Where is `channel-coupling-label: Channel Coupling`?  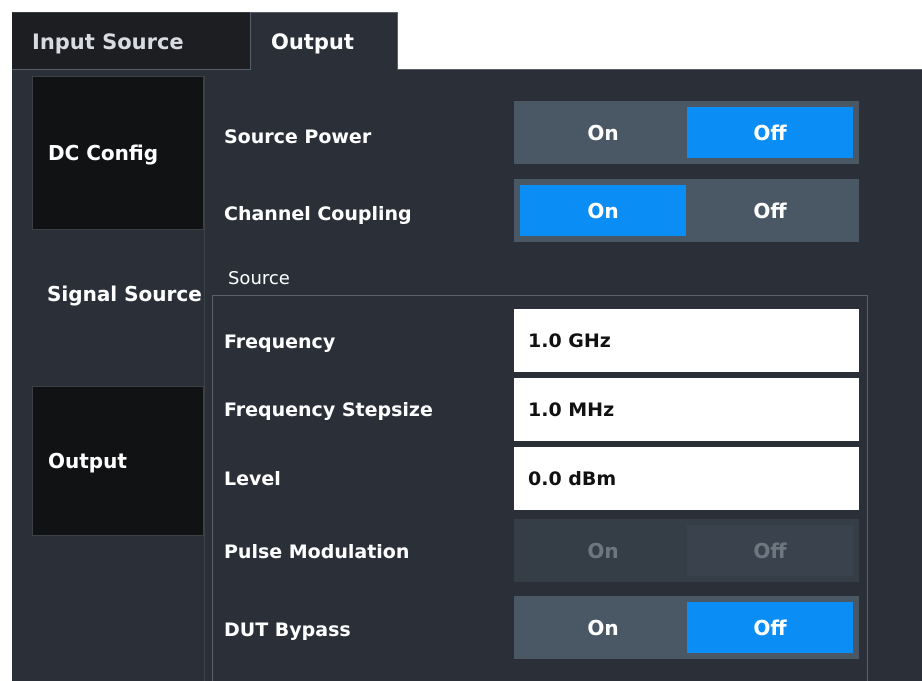 channel-coupling-label: Channel Coupling is located at coordinates (318, 214).